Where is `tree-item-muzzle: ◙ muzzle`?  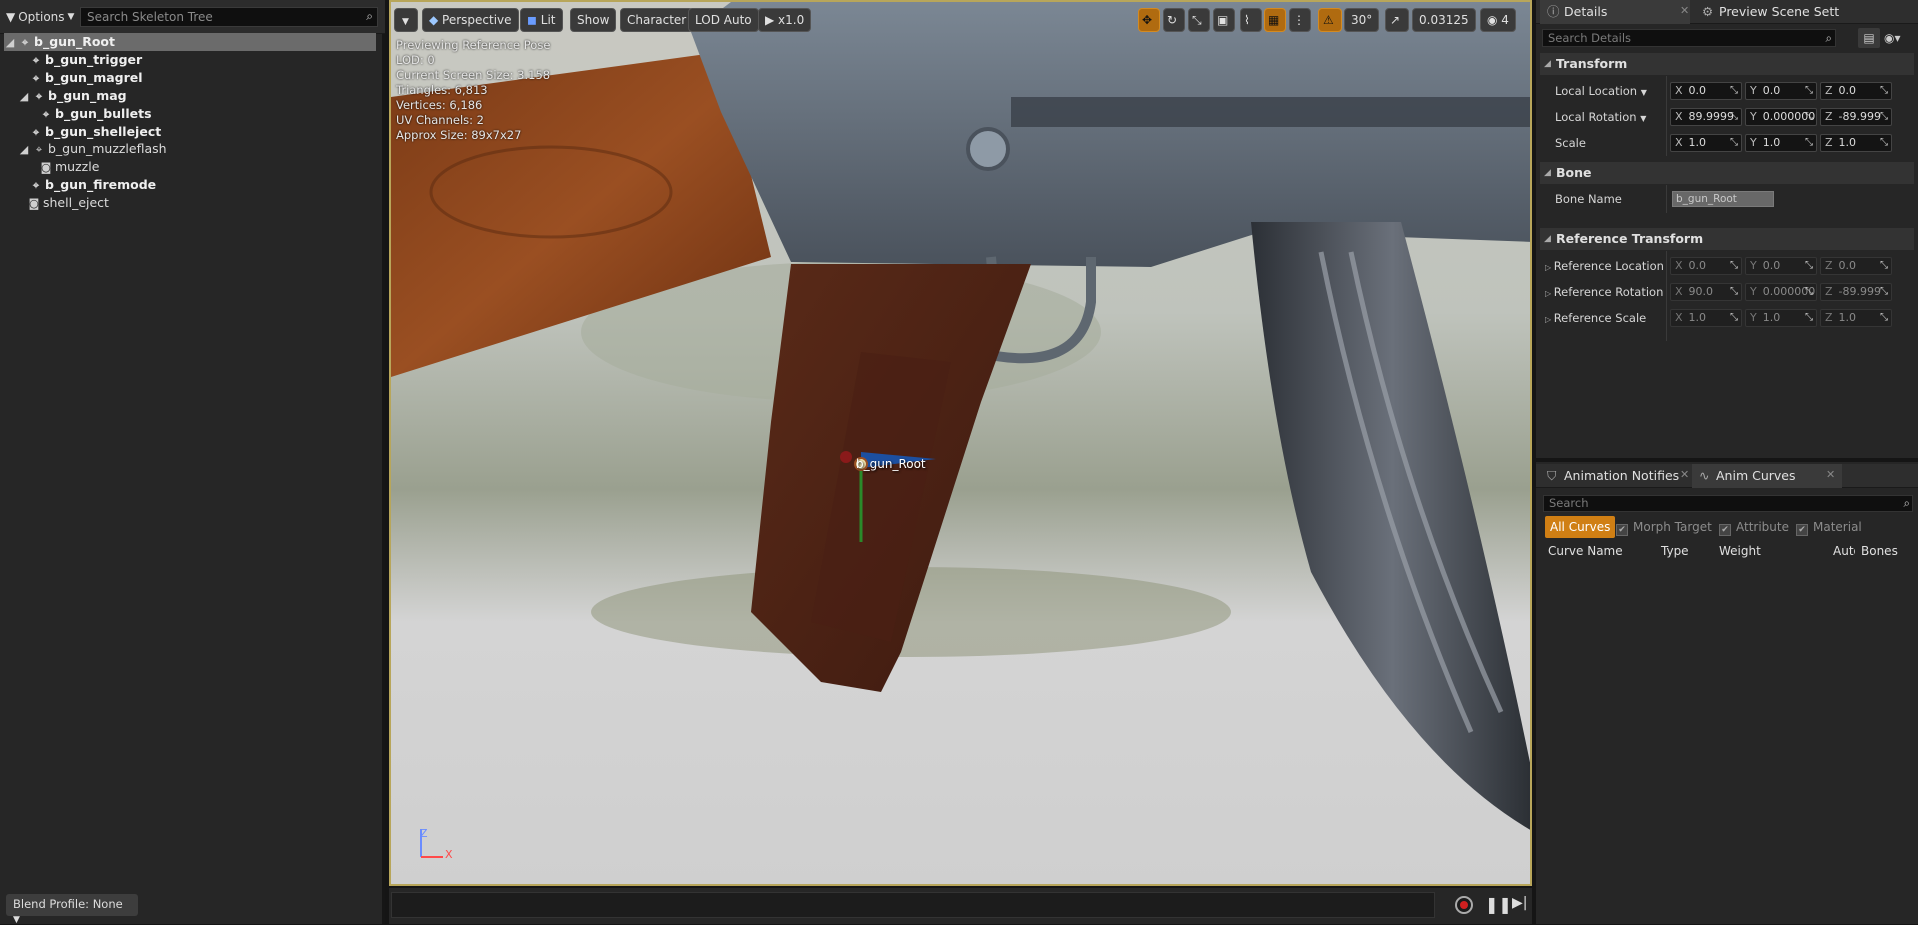
tree-item-muzzle: ◙ muzzle is located at coordinates (70, 167).